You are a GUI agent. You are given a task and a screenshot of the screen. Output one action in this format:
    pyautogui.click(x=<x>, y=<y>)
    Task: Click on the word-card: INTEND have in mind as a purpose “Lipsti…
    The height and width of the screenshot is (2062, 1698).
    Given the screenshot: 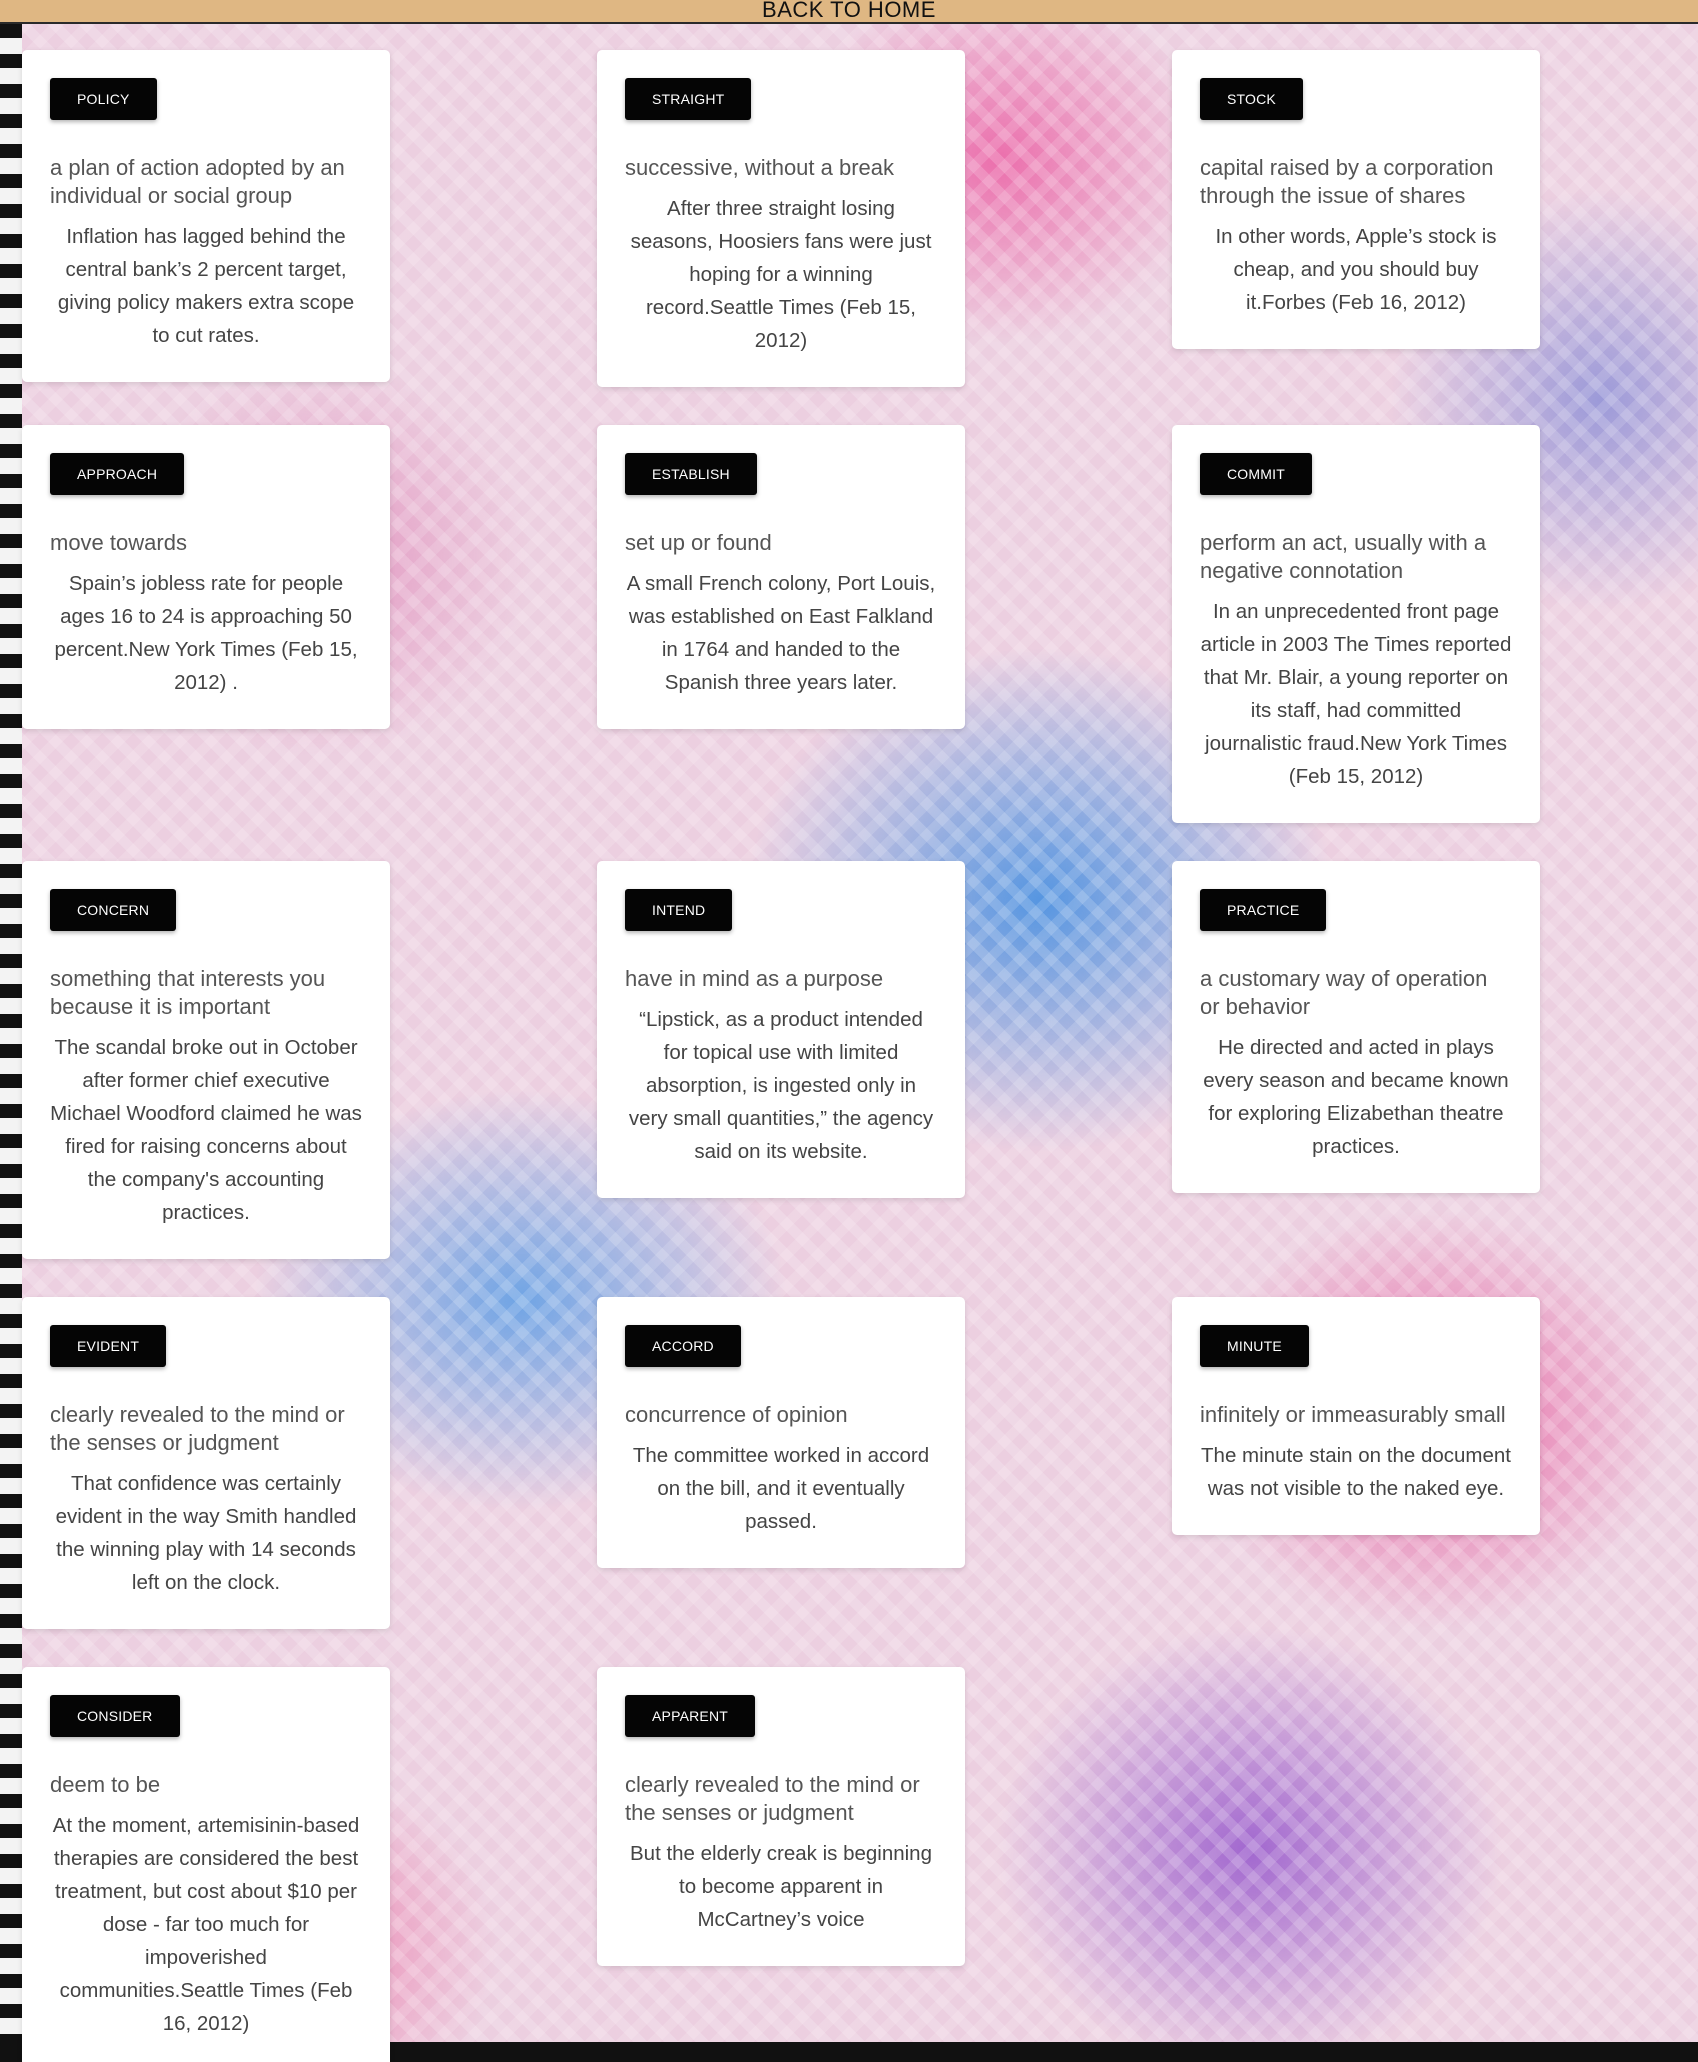 What is the action you would take?
    pyautogui.click(x=781, y=1029)
    